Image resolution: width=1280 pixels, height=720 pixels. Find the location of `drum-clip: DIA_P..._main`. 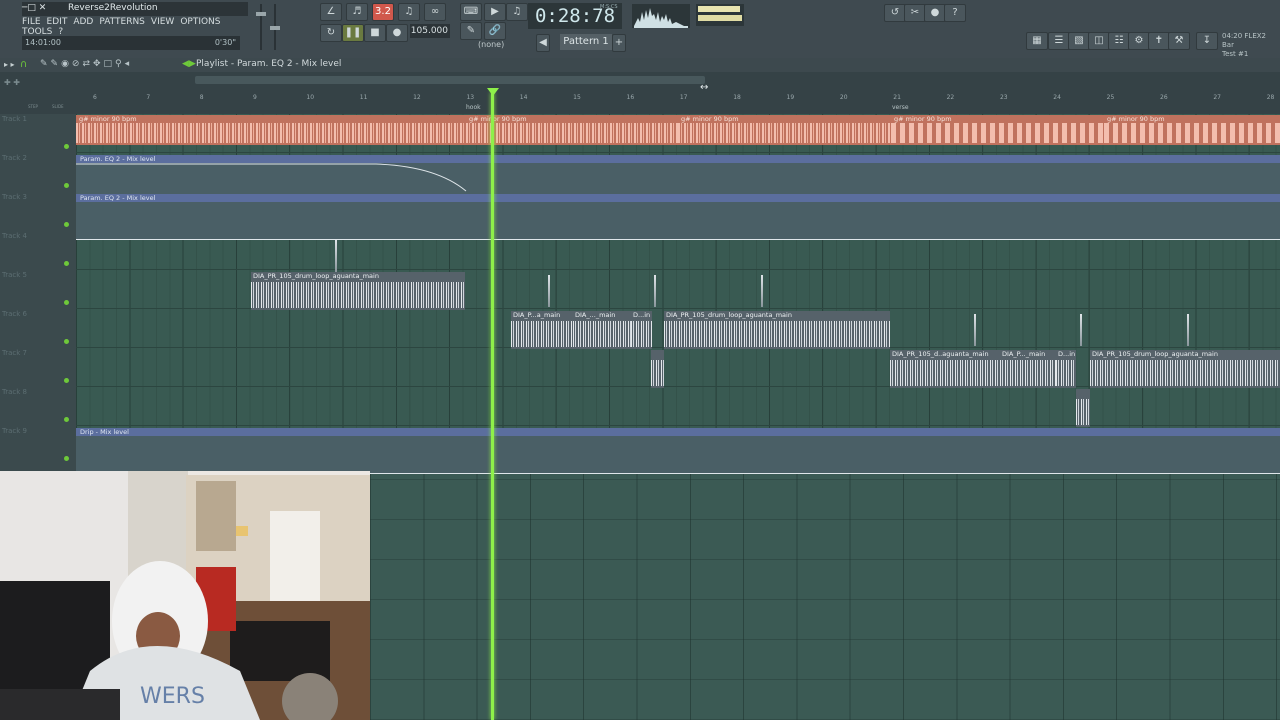

drum-clip: DIA_P..._main is located at coordinates (1028, 369).